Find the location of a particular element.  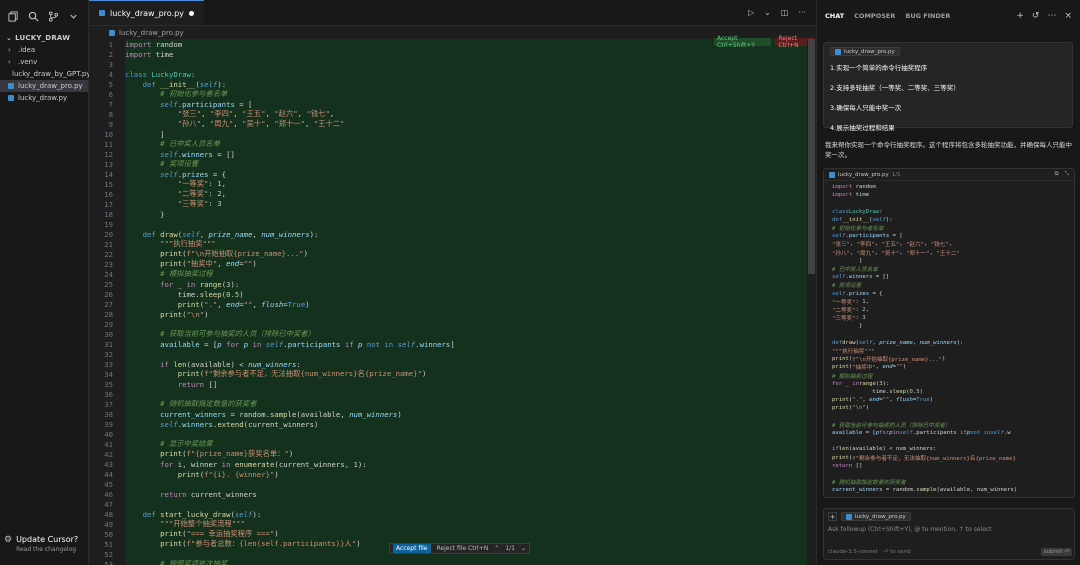

code-line: 40 is located at coordinates (448, 434).